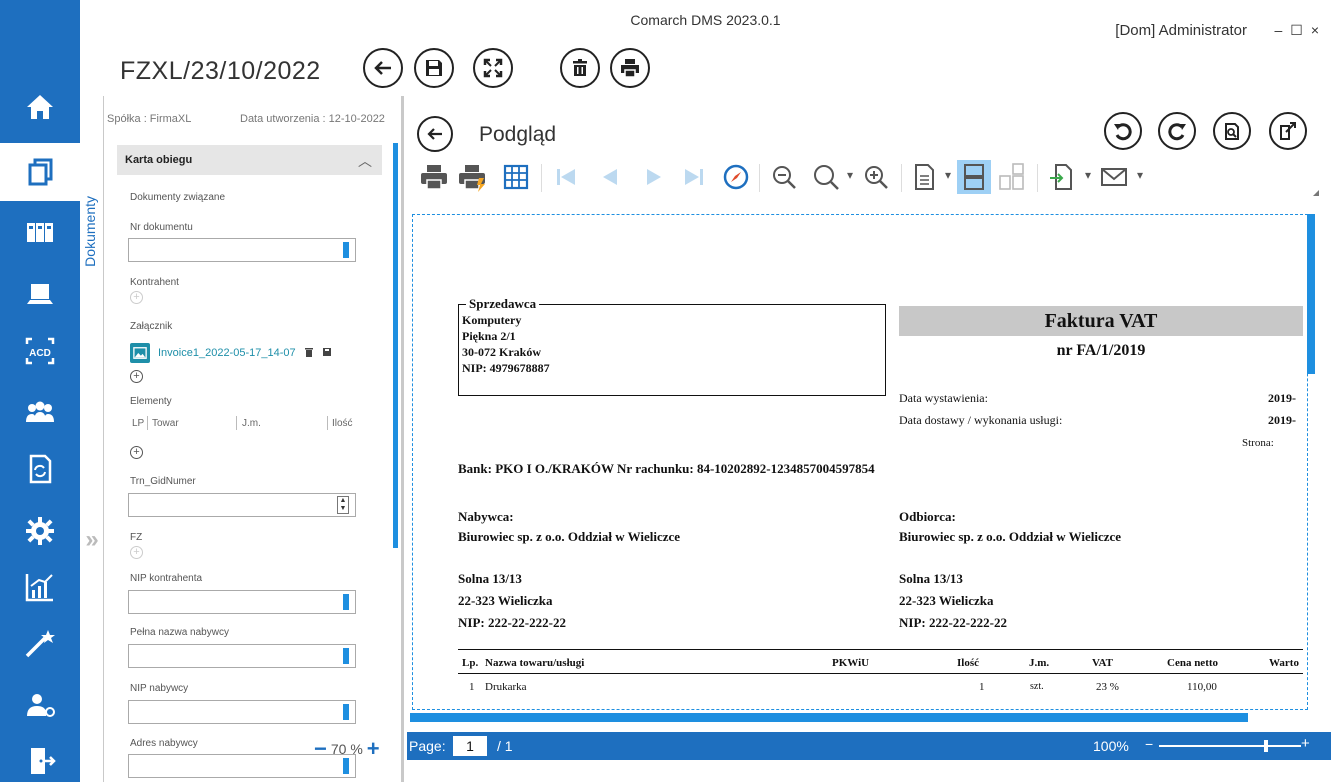  Describe the element at coordinates (327, 353) in the screenshot. I see `save-icon` at that location.